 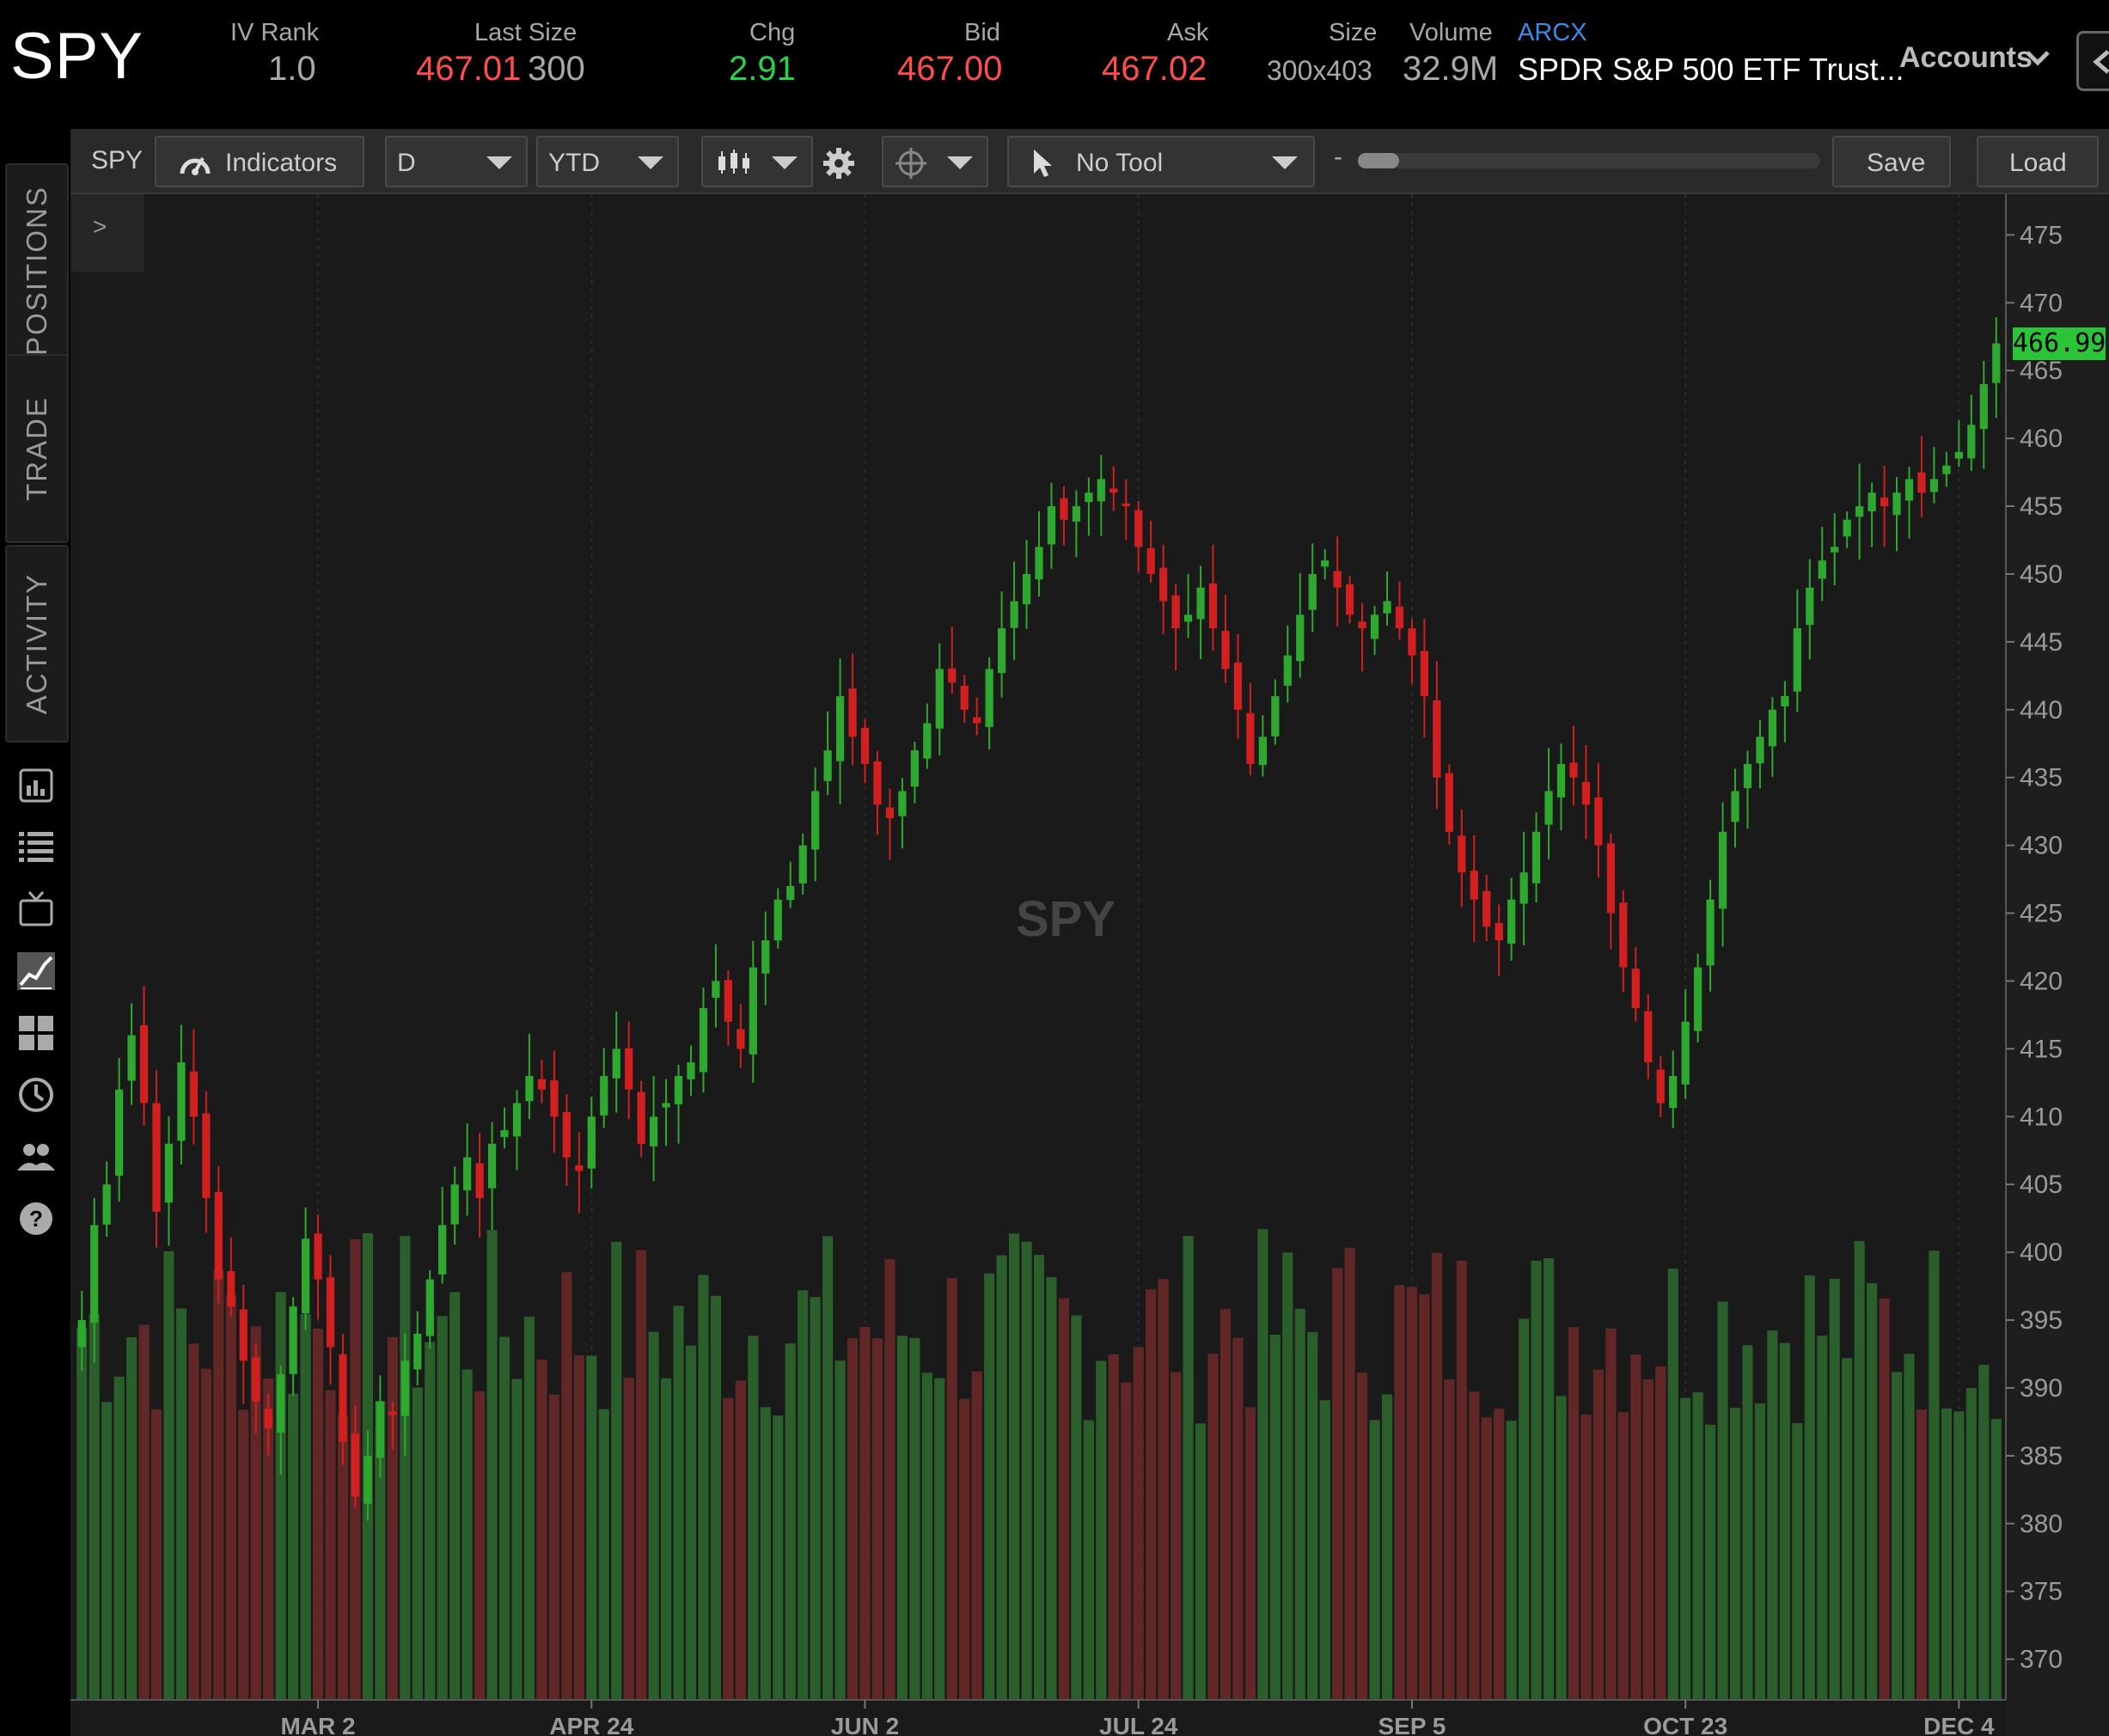 What do you see at coordinates (77, 56) in the screenshot?
I see `symbol-label: SPY` at bounding box center [77, 56].